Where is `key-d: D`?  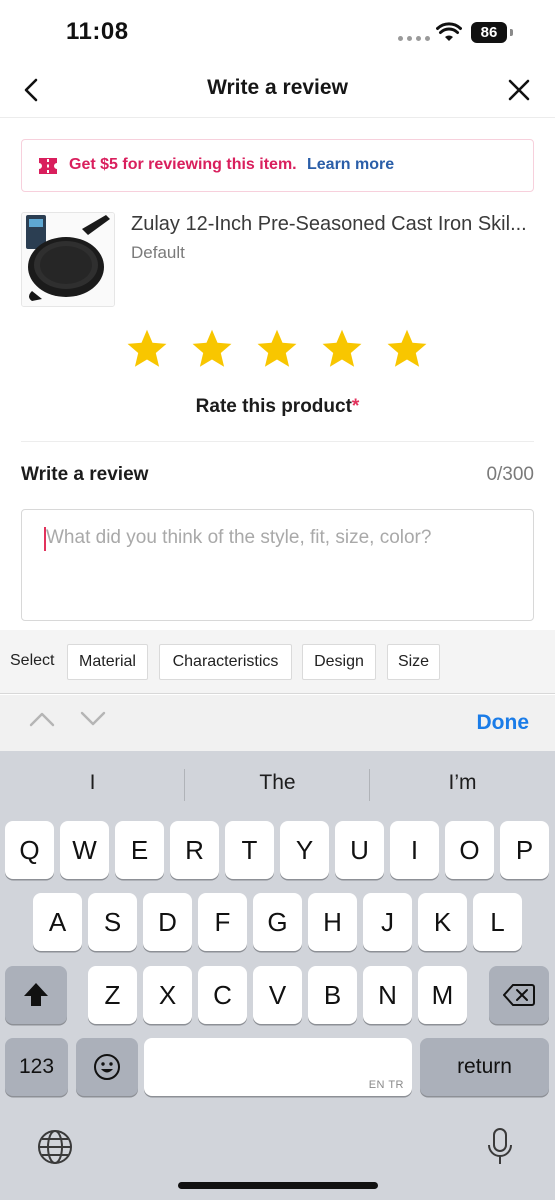
key-d: D is located at coordinates (167, 922).